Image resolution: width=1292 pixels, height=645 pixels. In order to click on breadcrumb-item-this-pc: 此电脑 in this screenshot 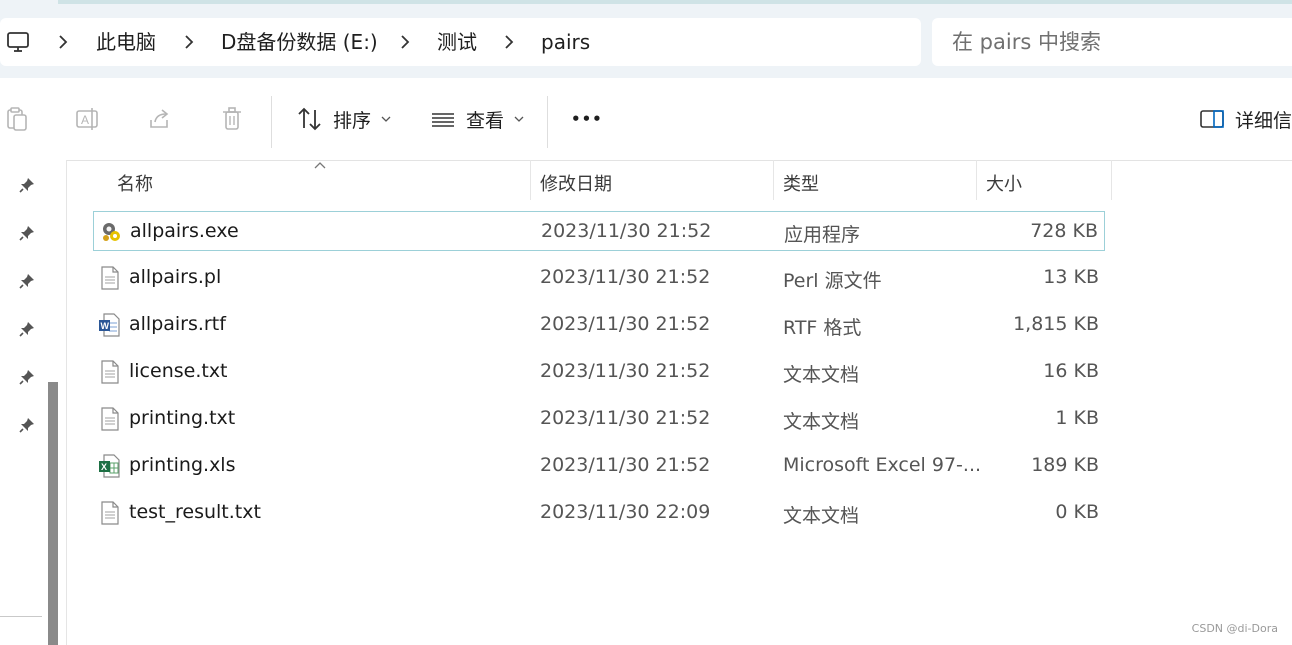, I will do `click(126, 42)`.